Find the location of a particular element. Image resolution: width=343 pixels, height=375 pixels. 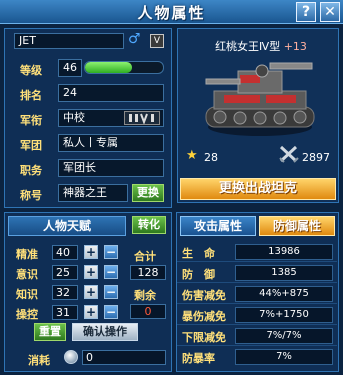

attribute-label-crit-resist: 防暴率 is located at coordinates (198, 358).